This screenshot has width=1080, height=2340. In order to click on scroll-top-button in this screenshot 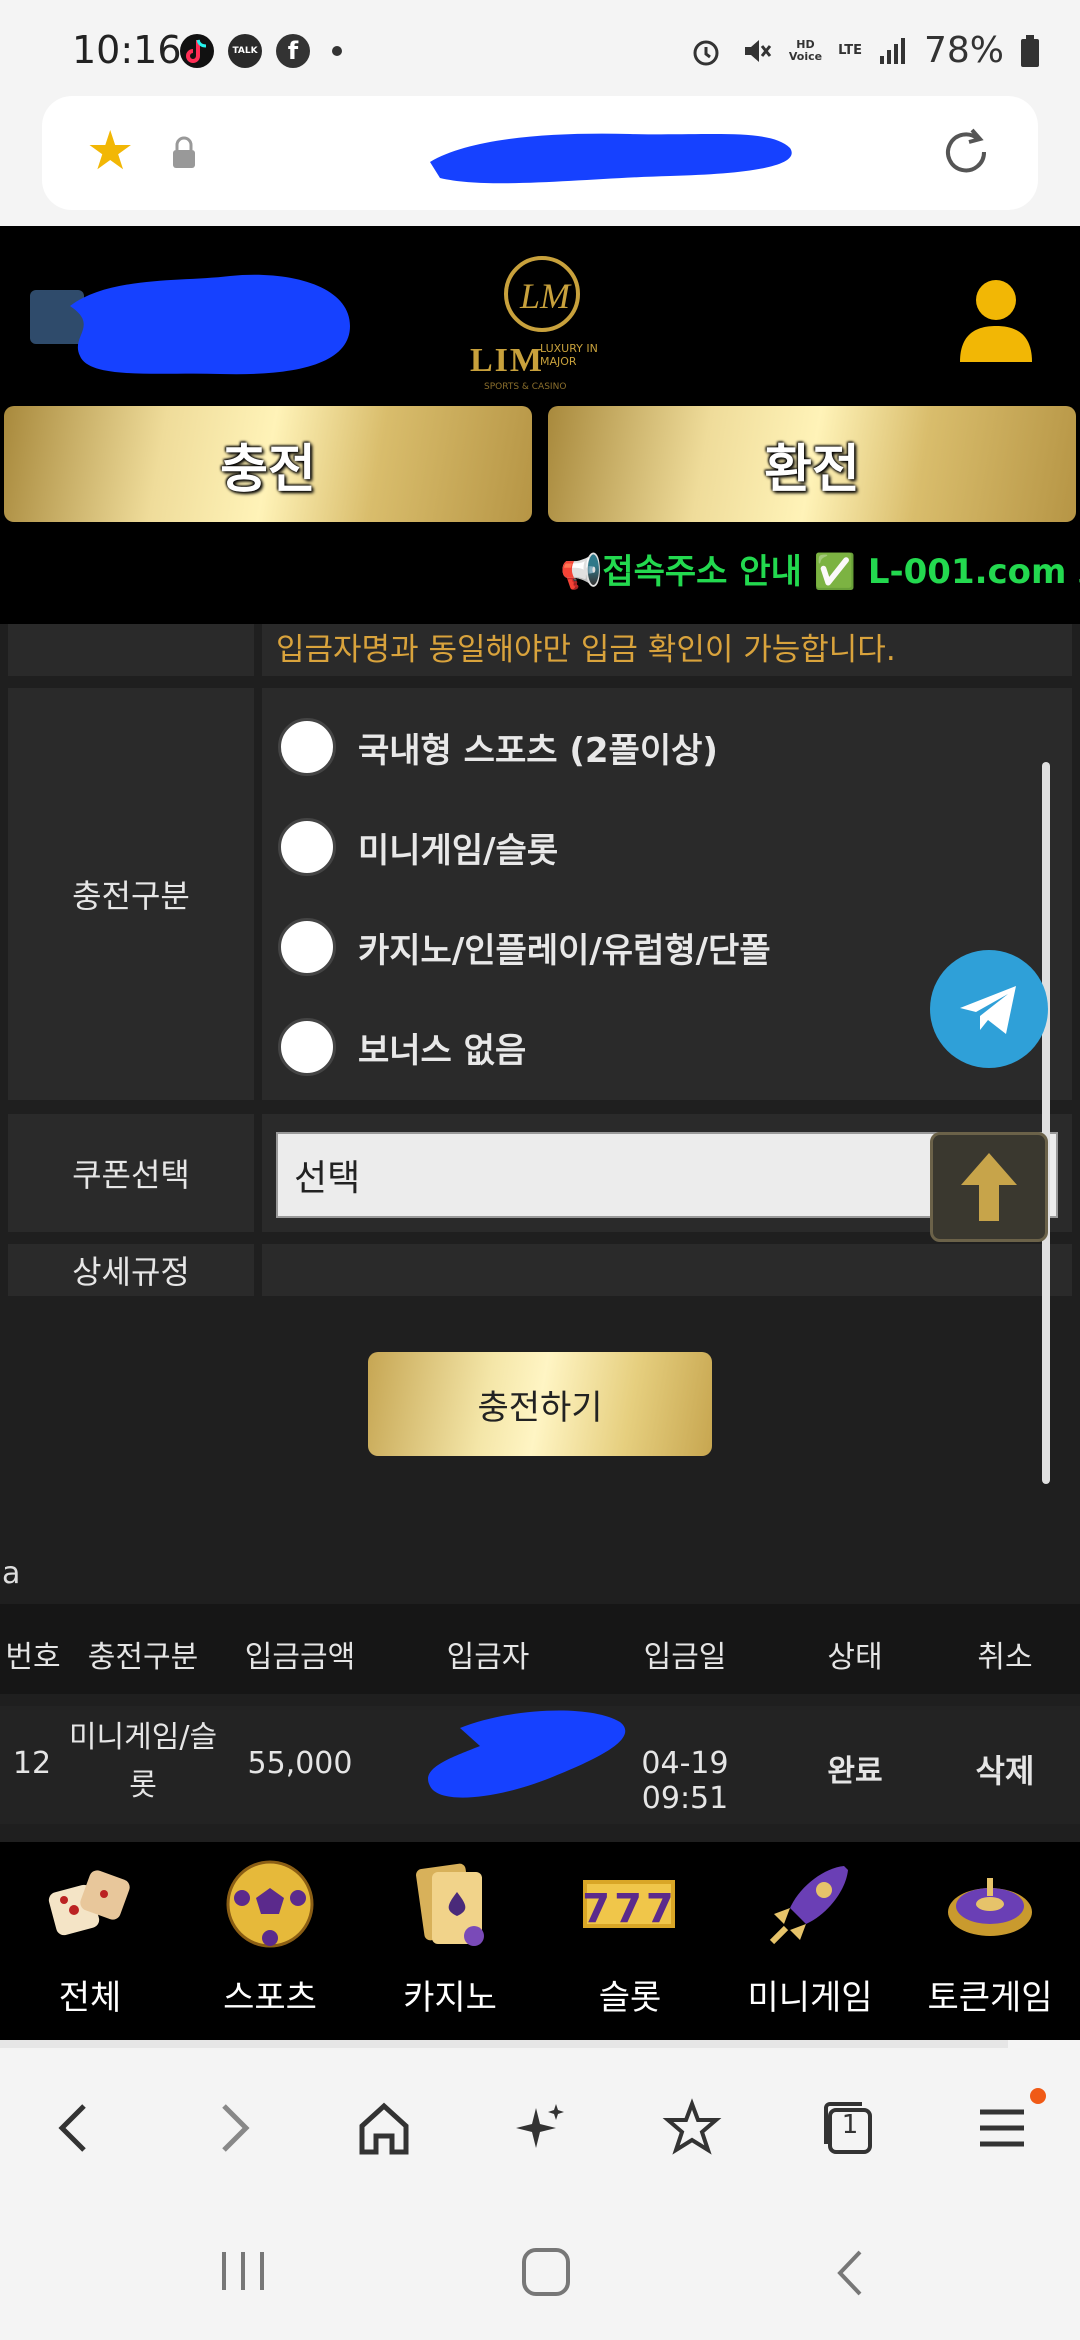, I will do `click(989, 1187)`.